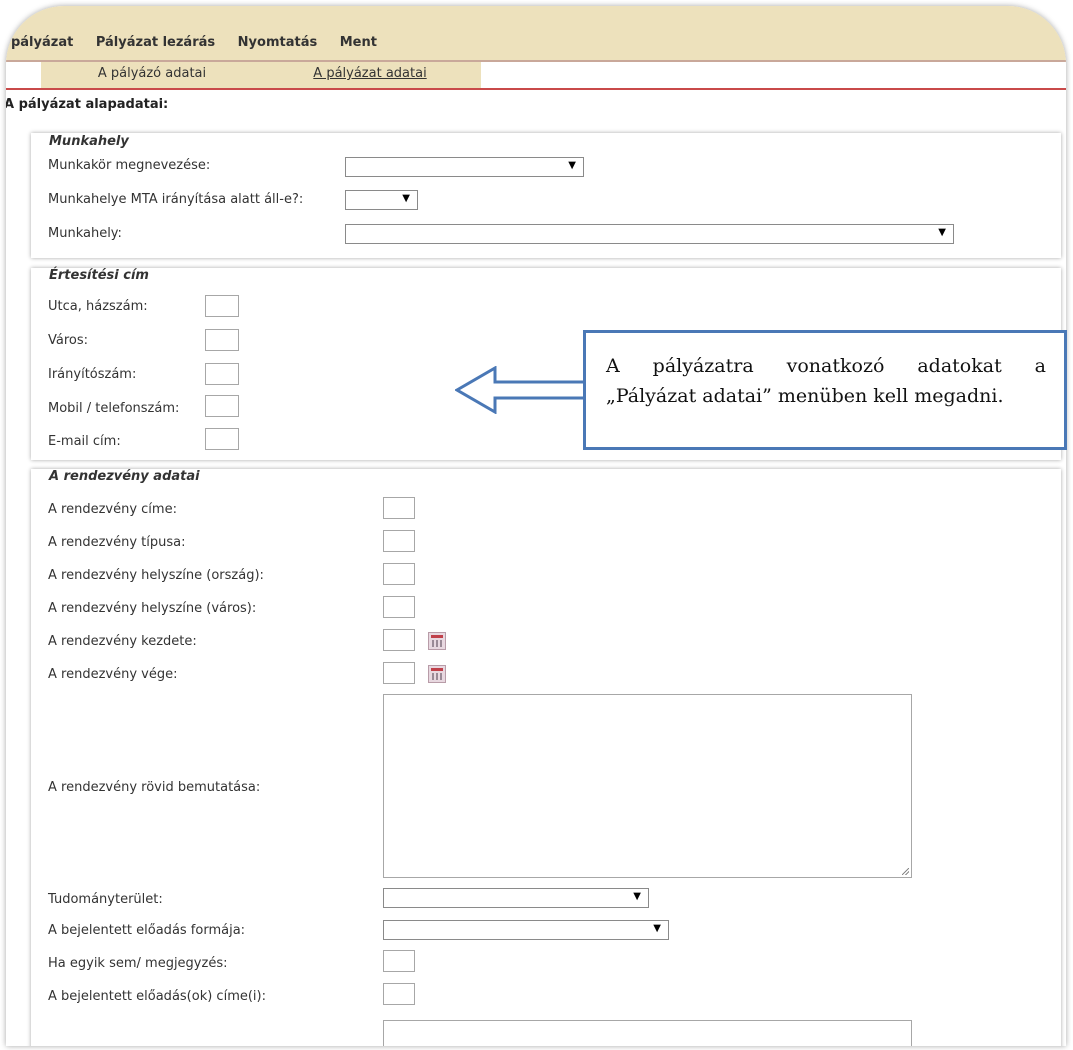 The height and width of the screenshot is (1050, 1073). Describe the element at coordinates (112, 509) in the screenshot. I see `label-rendezveny-cime: A rendezvény címe:` at that location.